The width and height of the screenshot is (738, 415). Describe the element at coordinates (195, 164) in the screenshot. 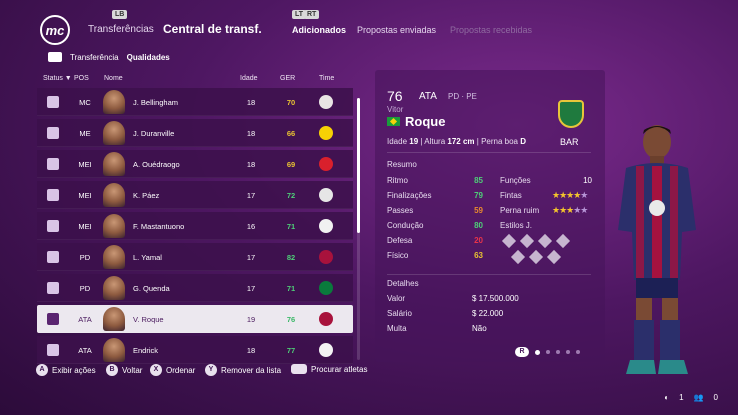

I see `table-row: MEI A. Ouédraogo 18 69` at that location.